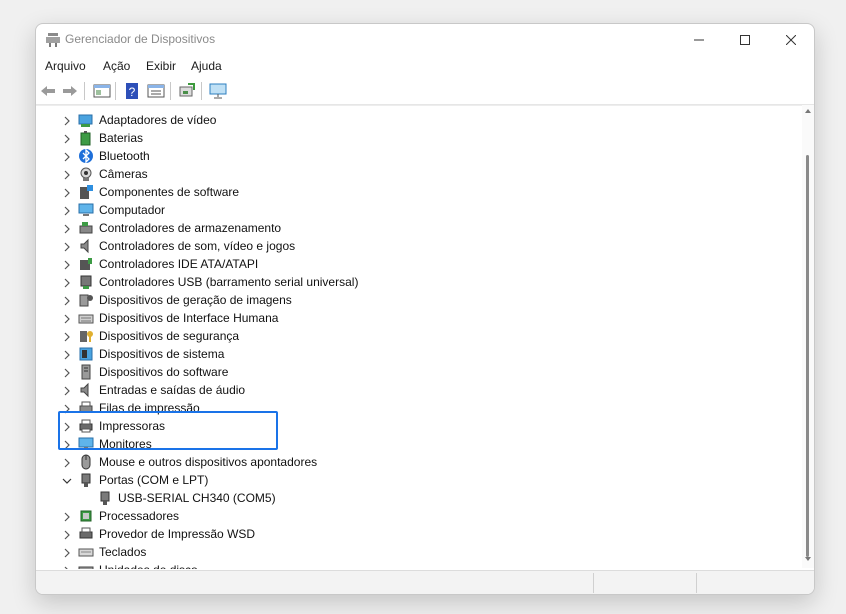 This screenshot has height=614, width=846. What do you see at coordinates (807, 356) in the screenshot?
I see `scrollbar-thumb` at bounding box center [807, 356].